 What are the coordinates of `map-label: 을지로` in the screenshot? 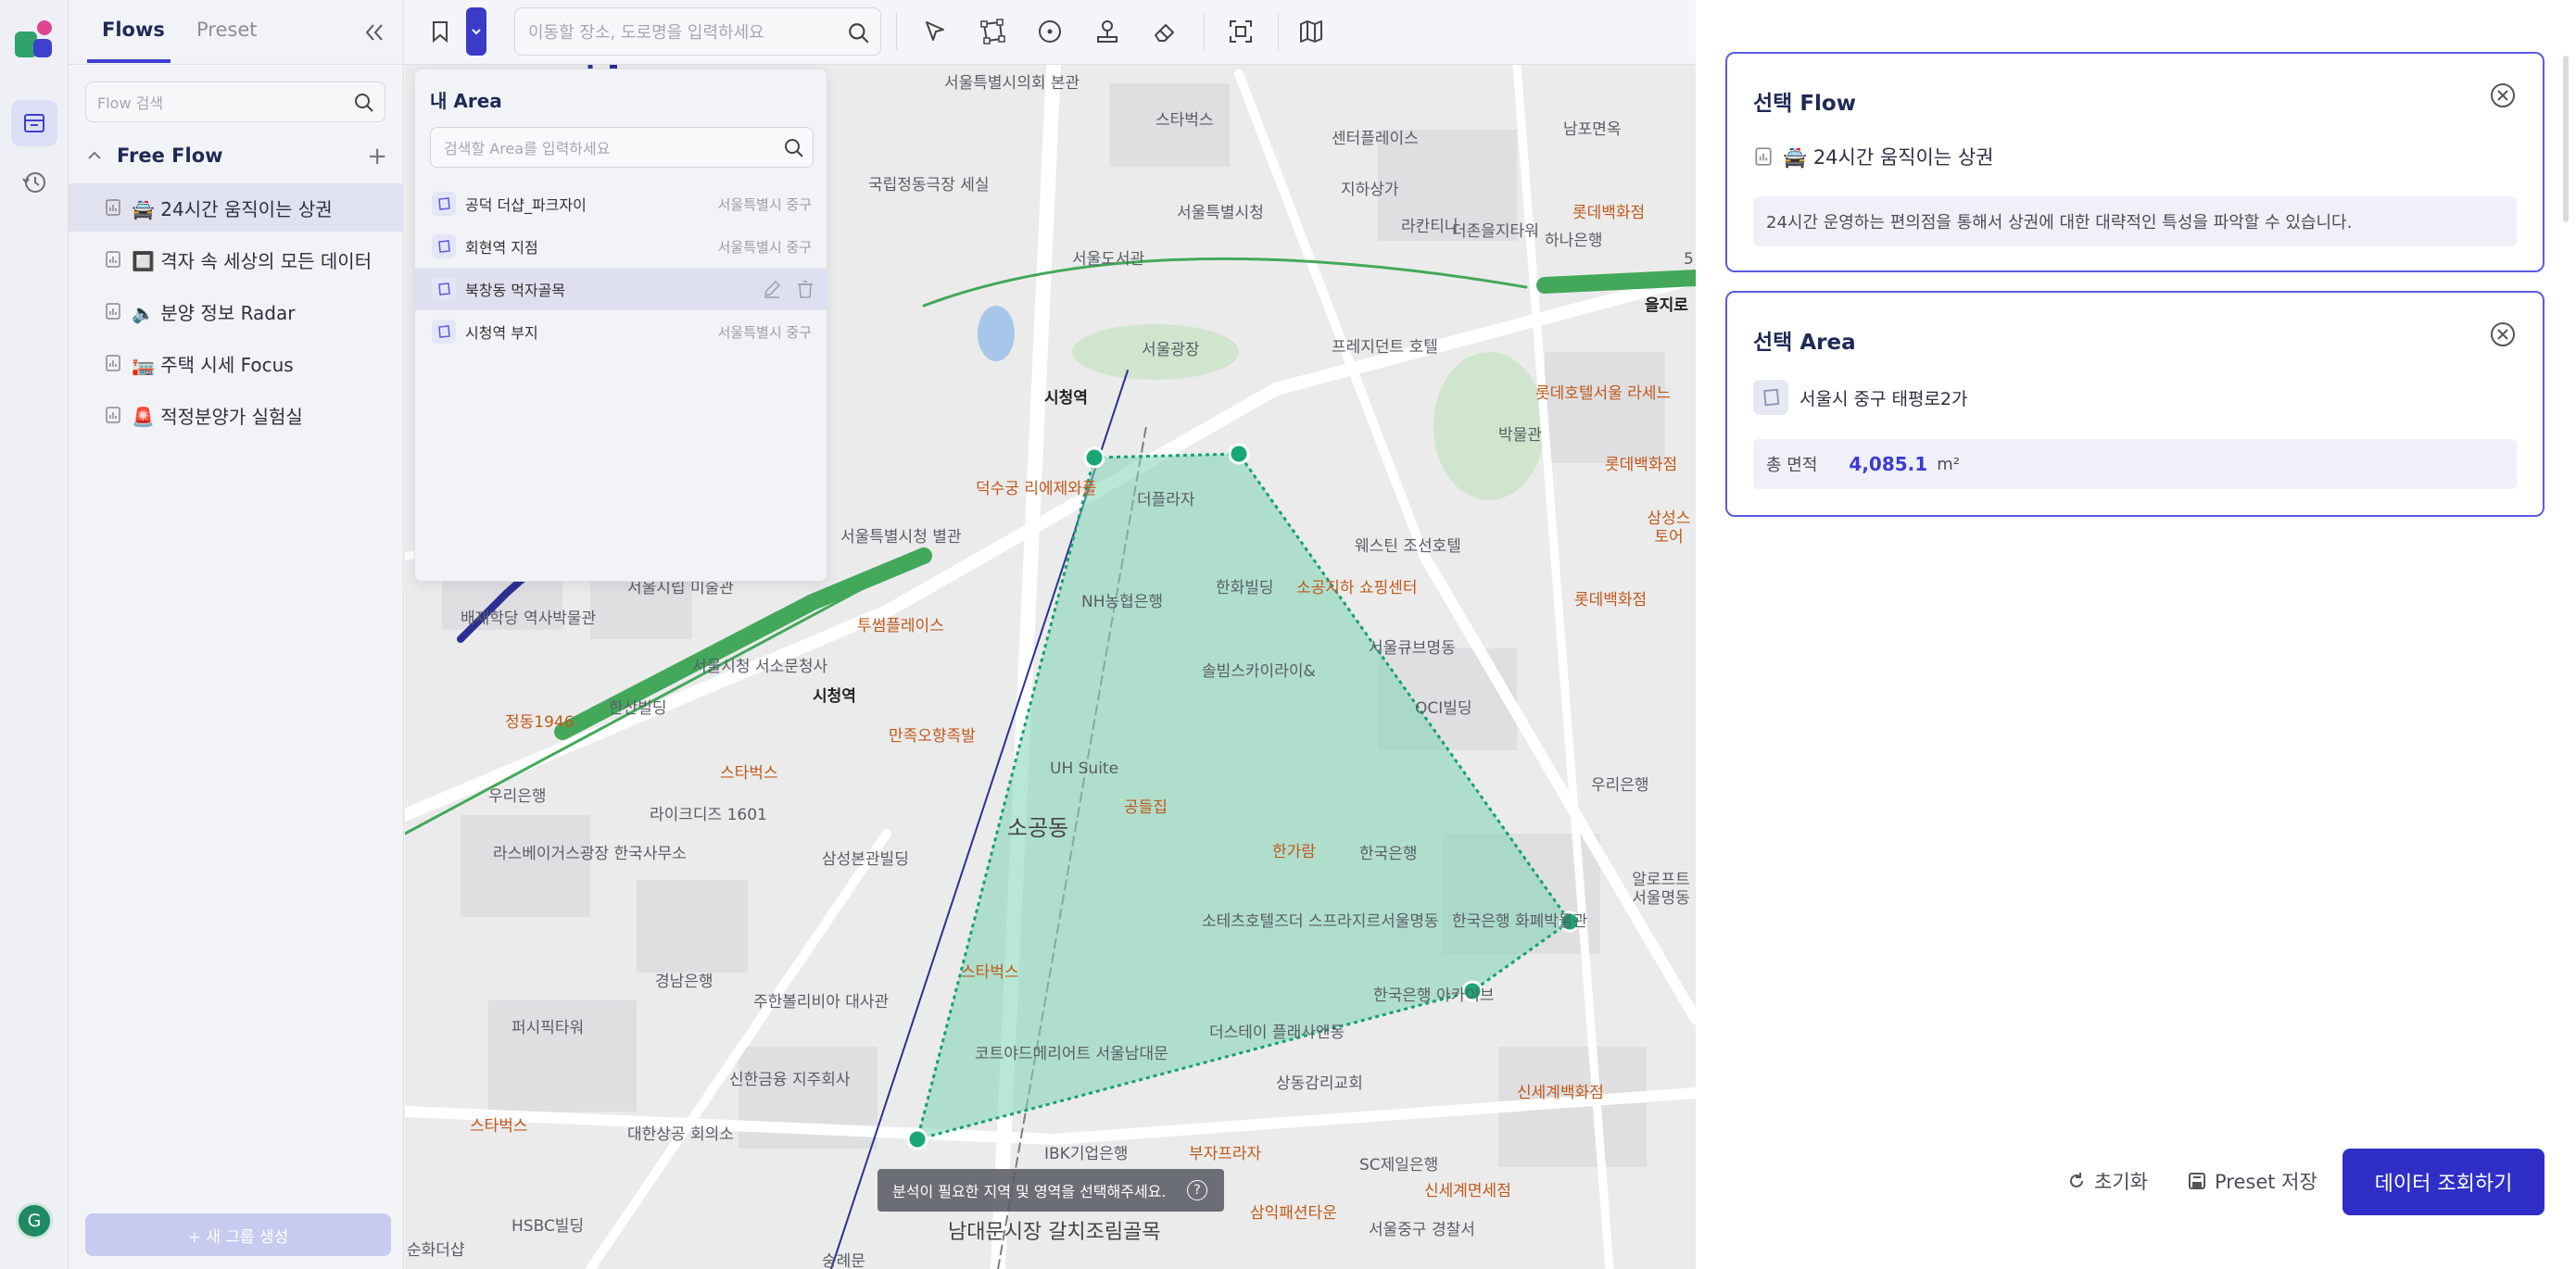 It's located at (1666, 305).